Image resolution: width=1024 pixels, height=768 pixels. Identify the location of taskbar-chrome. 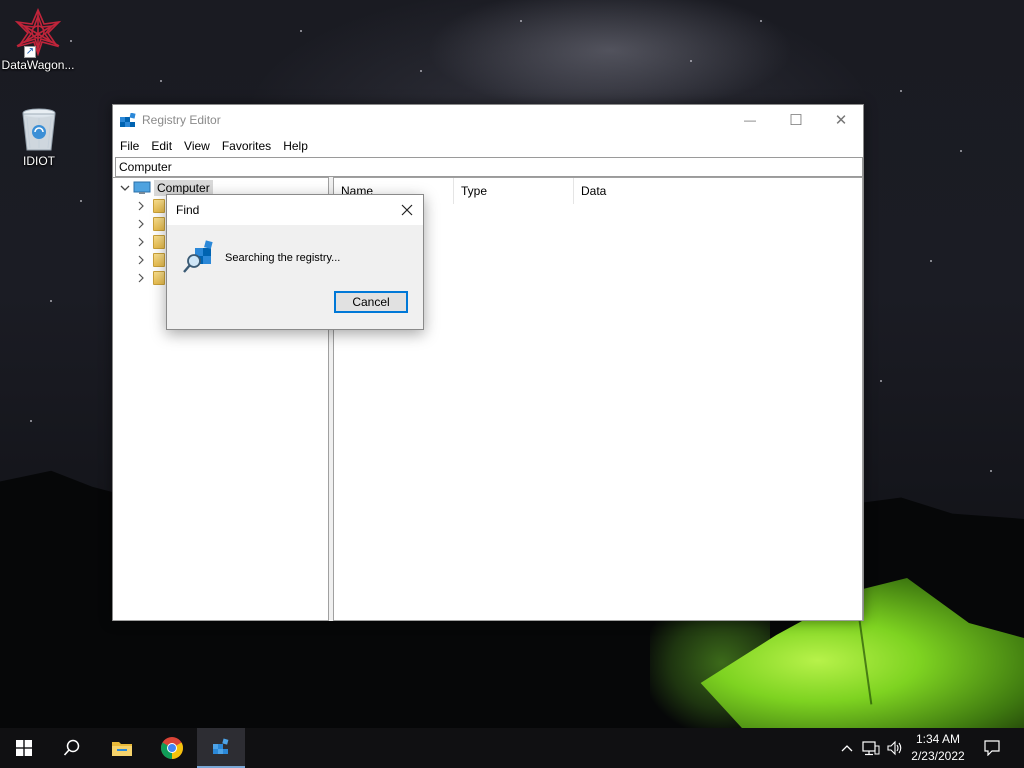
(172, 748).